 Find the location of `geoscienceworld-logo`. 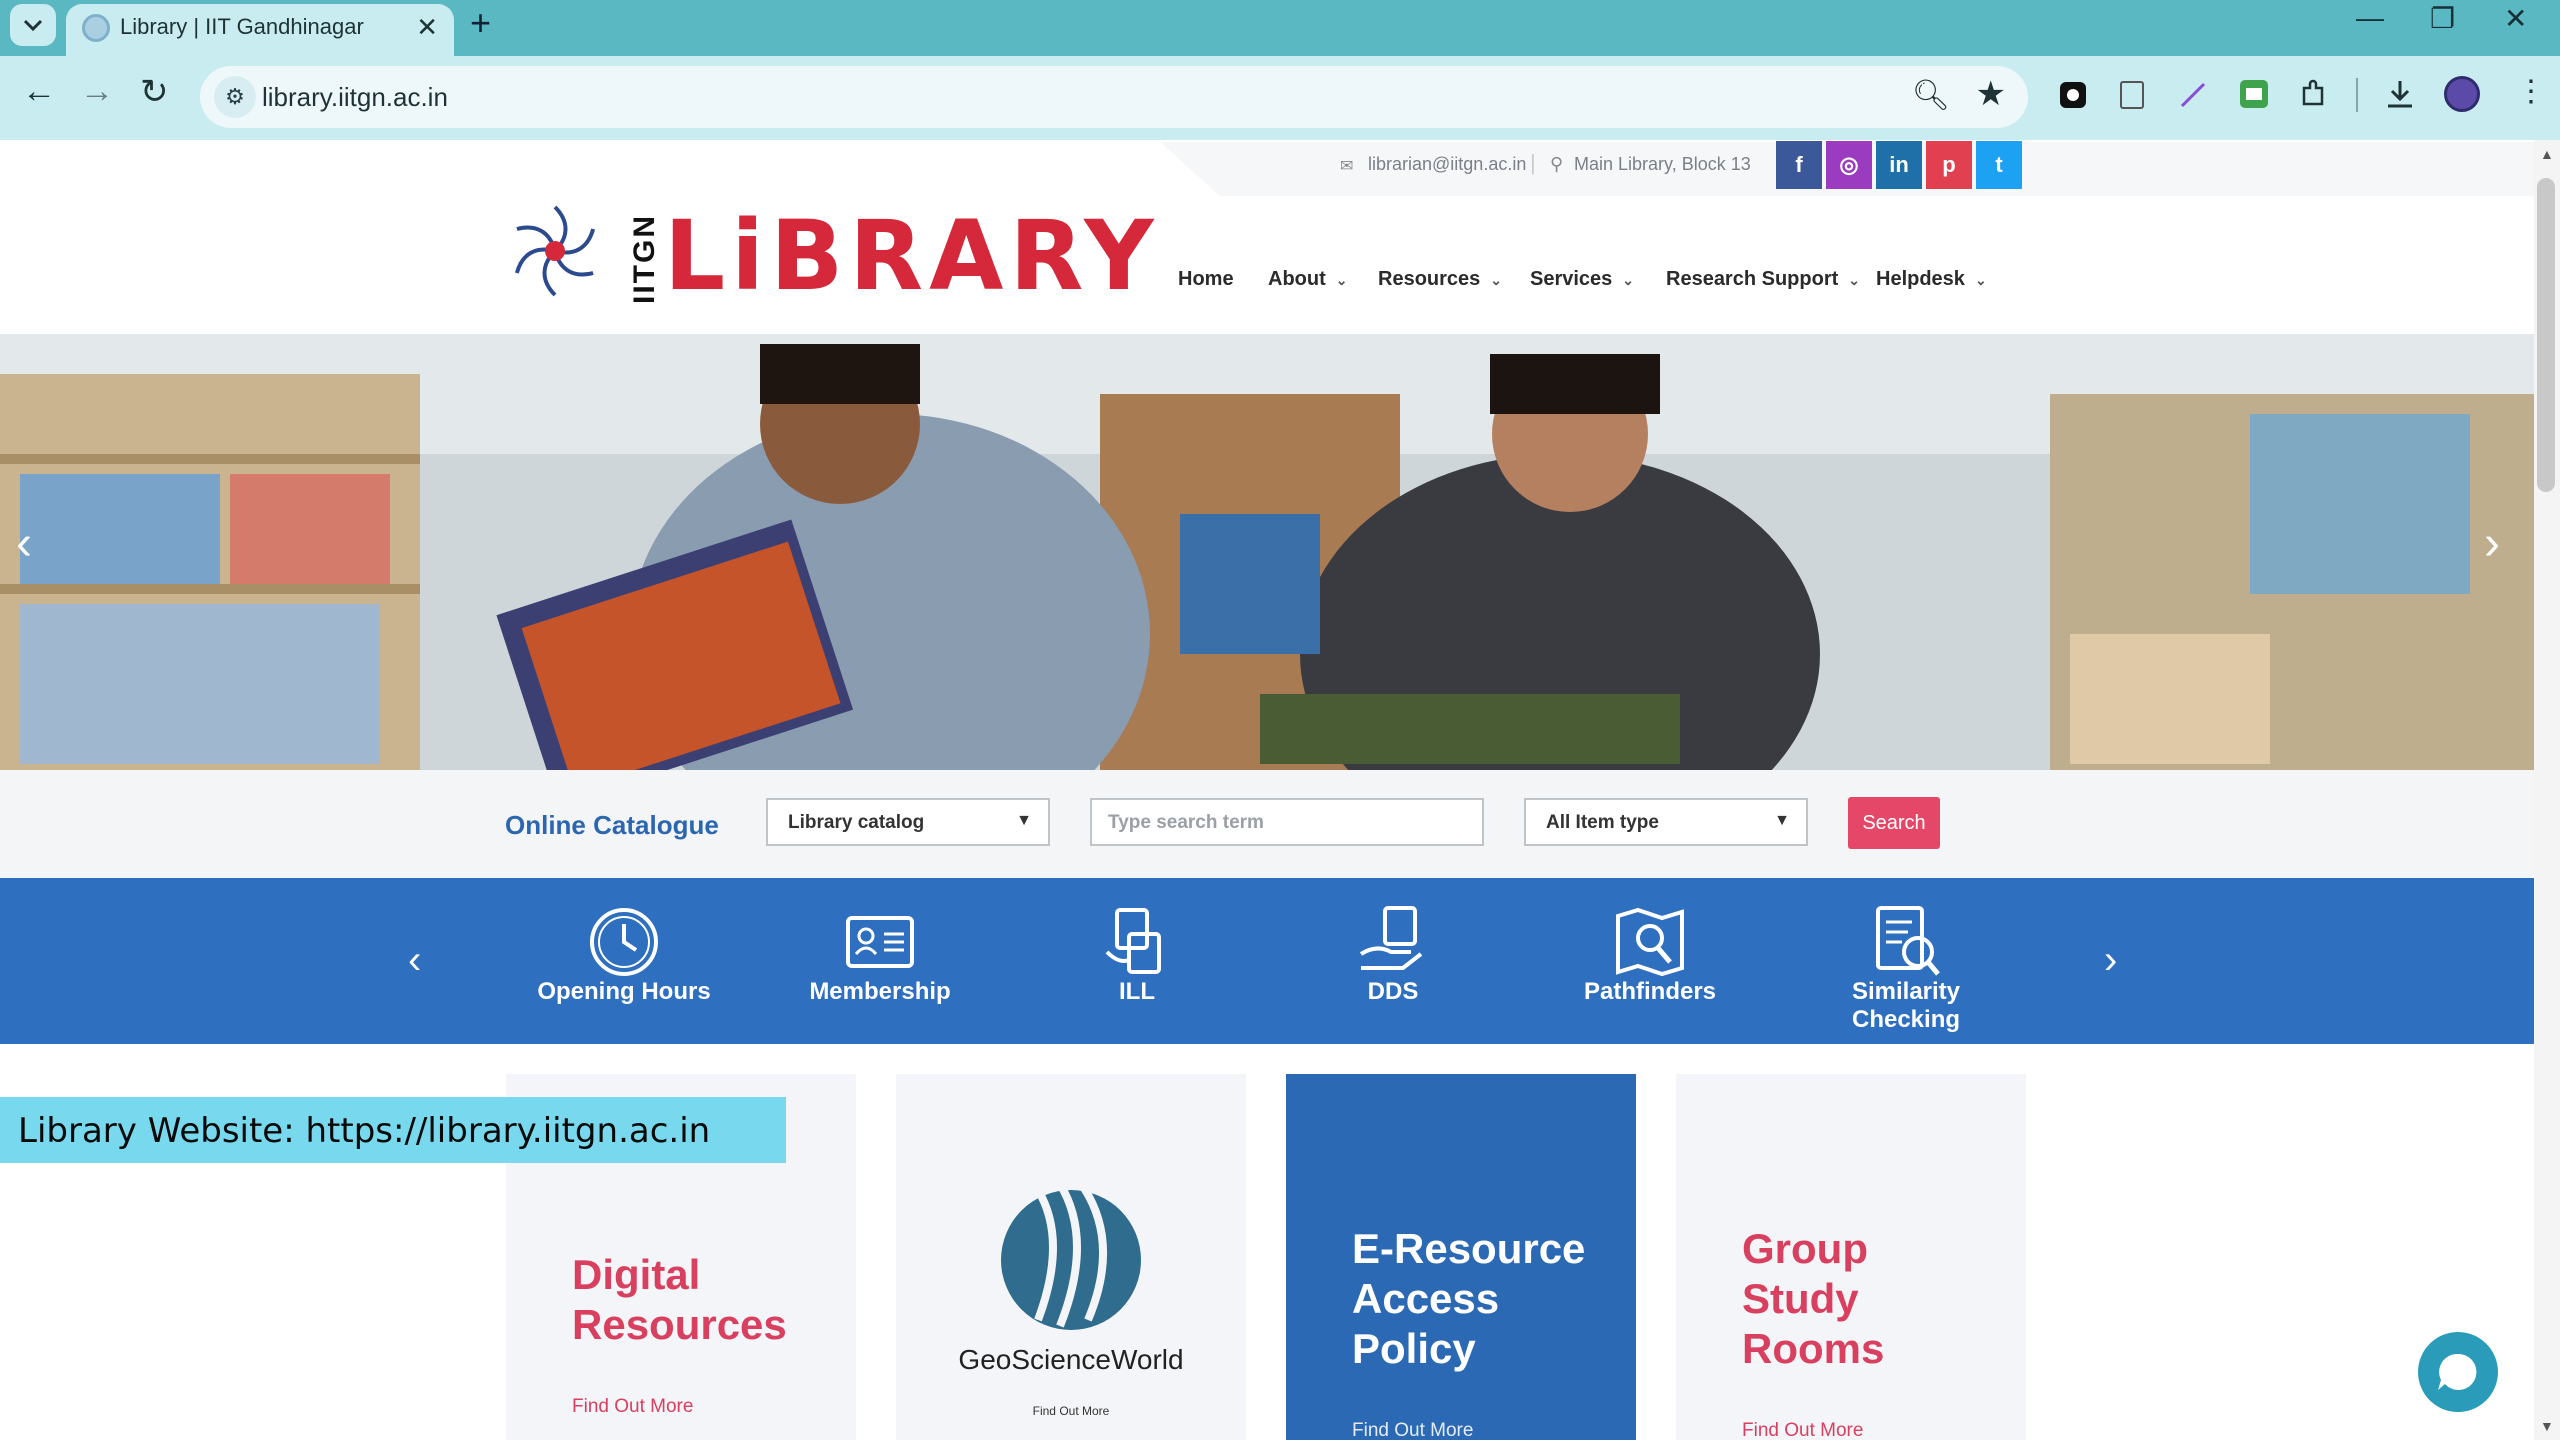

geoscienceworld-logo is located at coordinates (1071, 1255).